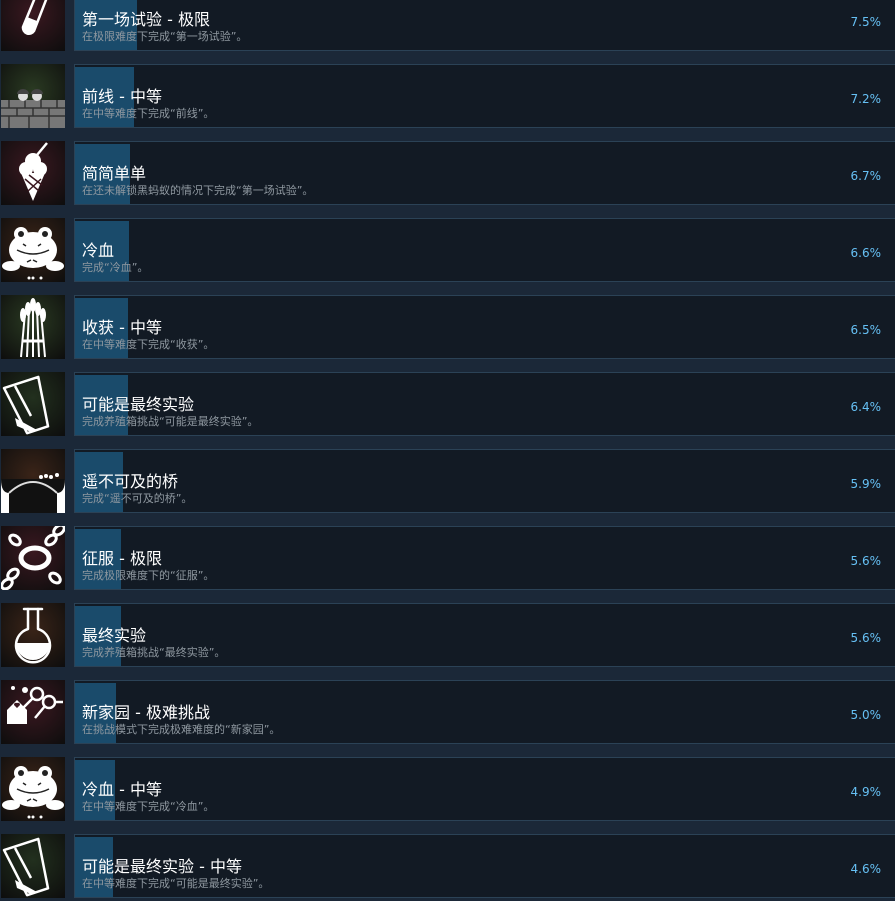 The image size is (895, 901). What do you see at coordinates (484, 25) in the screenshot?
I see `achievement-card: 第一场试验 - 极限 在极限难度下完成“第一场试验”。 7.5%` at bounding box center [484, 25].